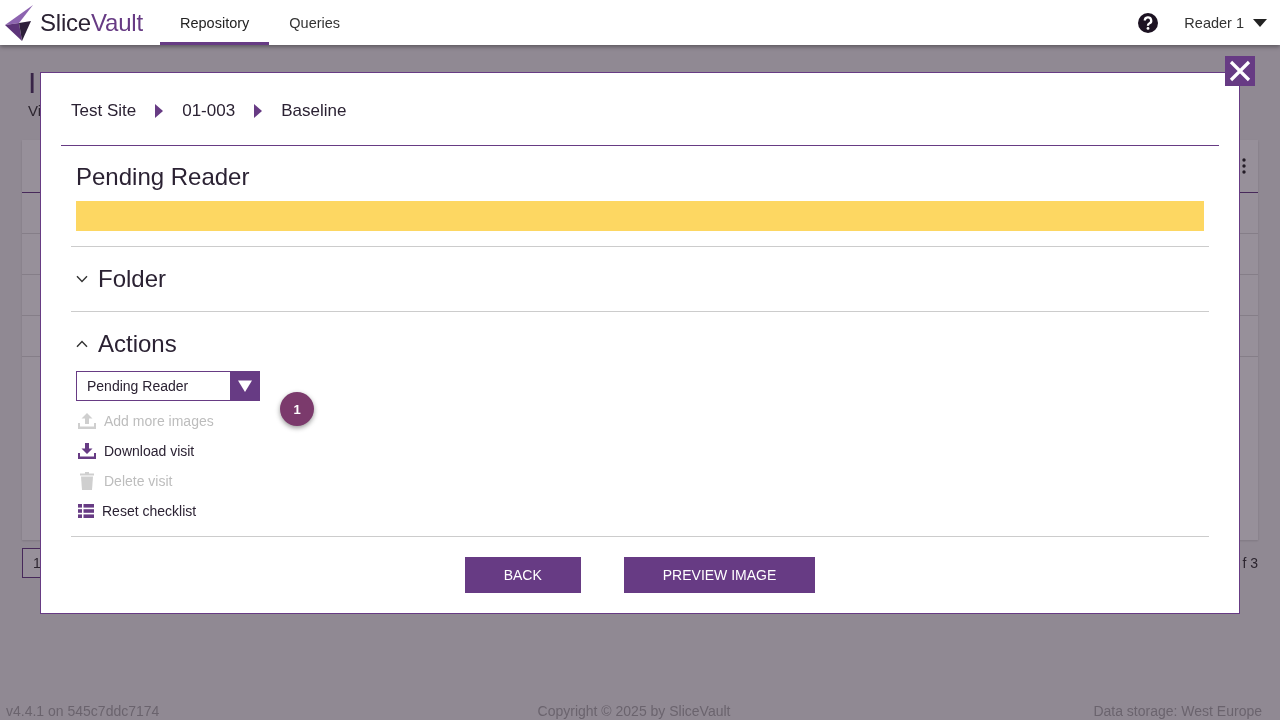  What do you see at coordinates (86, 511) in the screenshot?
I see `list-icon` at bounding box center [86, 511].